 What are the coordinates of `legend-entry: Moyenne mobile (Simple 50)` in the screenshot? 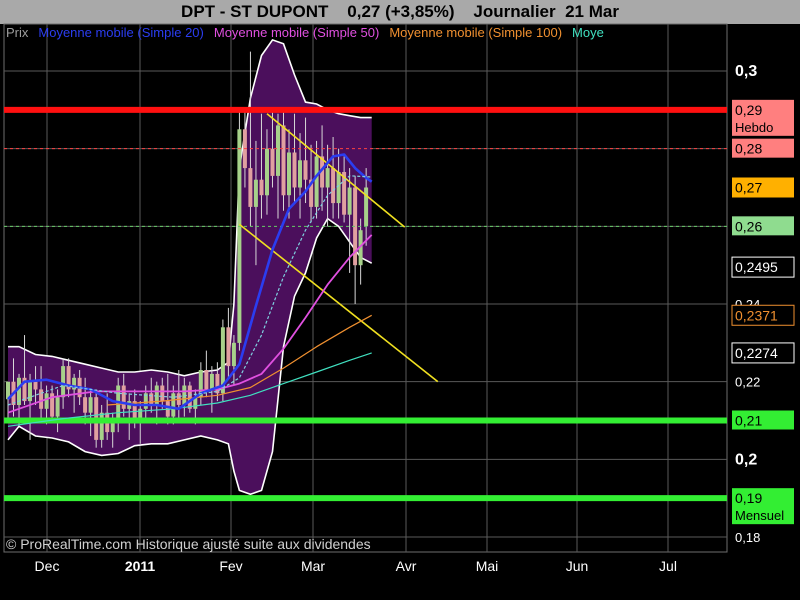 It's located at (296, 32).